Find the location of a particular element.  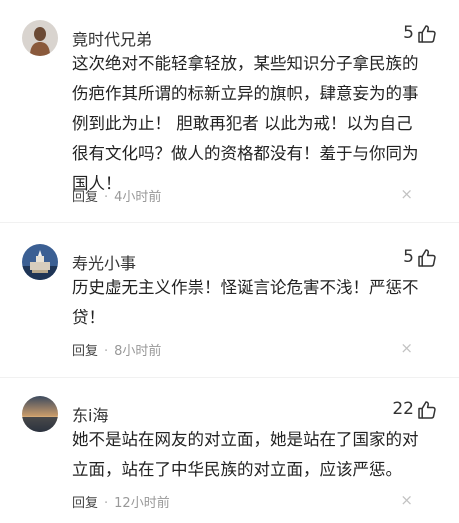

avatar is located at coordinates (40, 414).